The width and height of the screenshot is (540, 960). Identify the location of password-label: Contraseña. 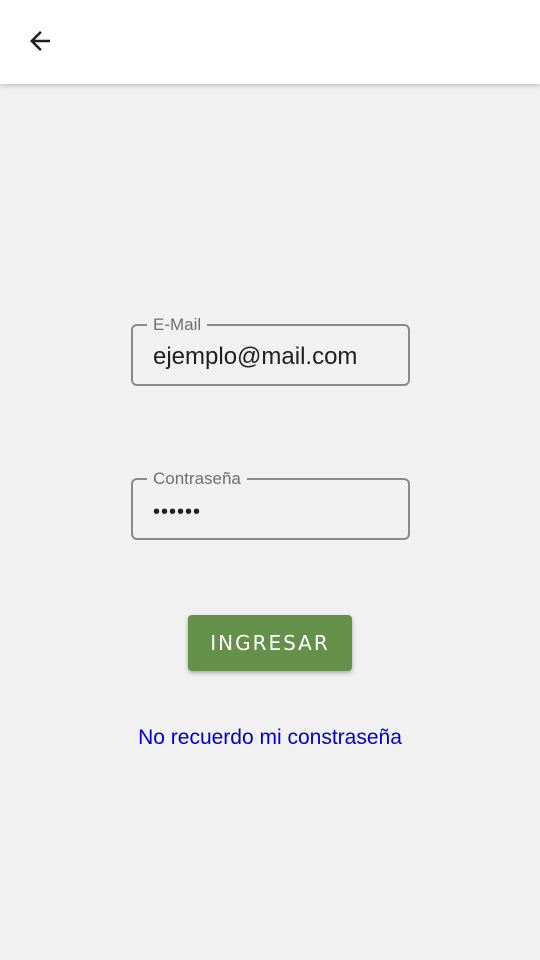
(197, 479).